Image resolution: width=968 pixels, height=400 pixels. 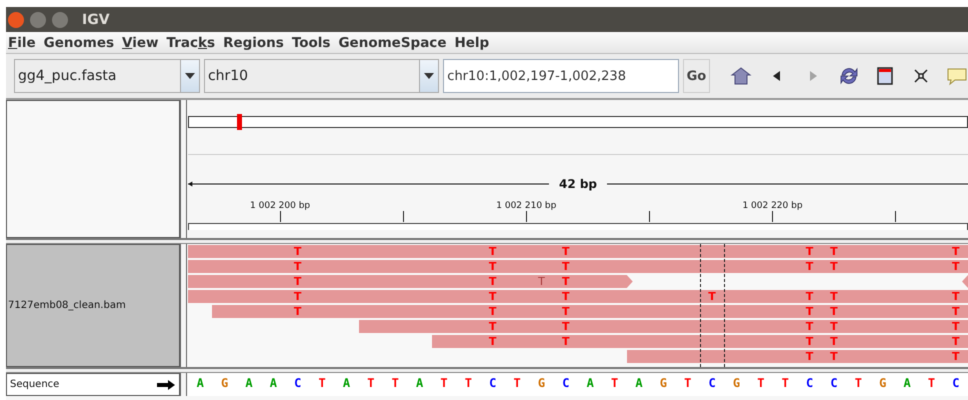 What do you see at coordinates (239, 122) in the screenshot?
I see `region-marker` at bounding box center [239, 122].